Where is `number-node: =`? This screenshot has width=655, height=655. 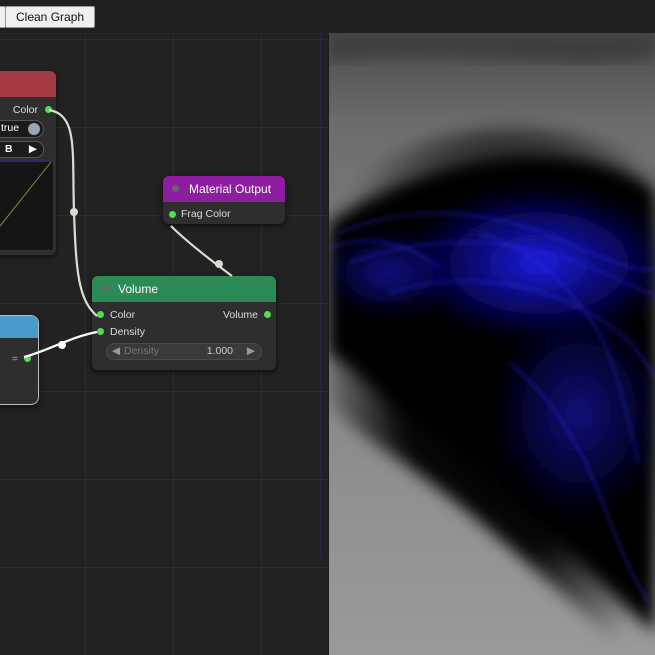
number-node: = is located at coordinates (19, 360).